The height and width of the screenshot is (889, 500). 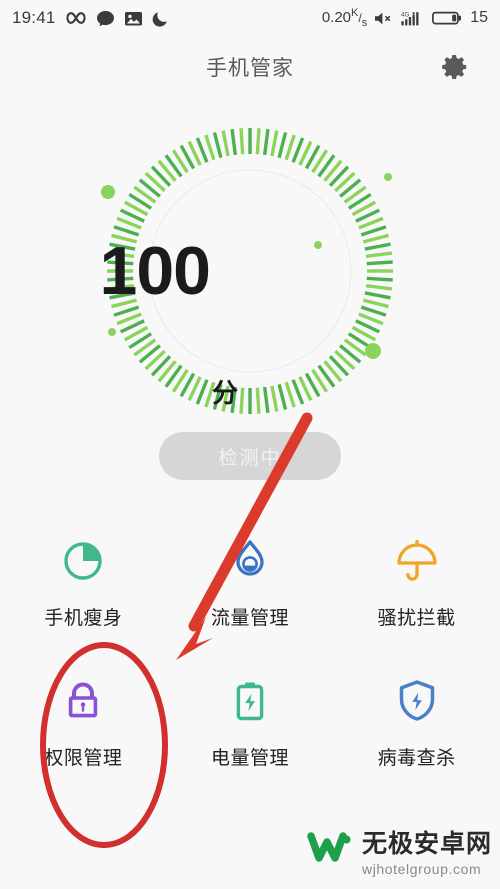 What do you see at coordinates (250, 701) in the screenshot?
I see `battery-bolt-icon` at bounding box center [250, 701].